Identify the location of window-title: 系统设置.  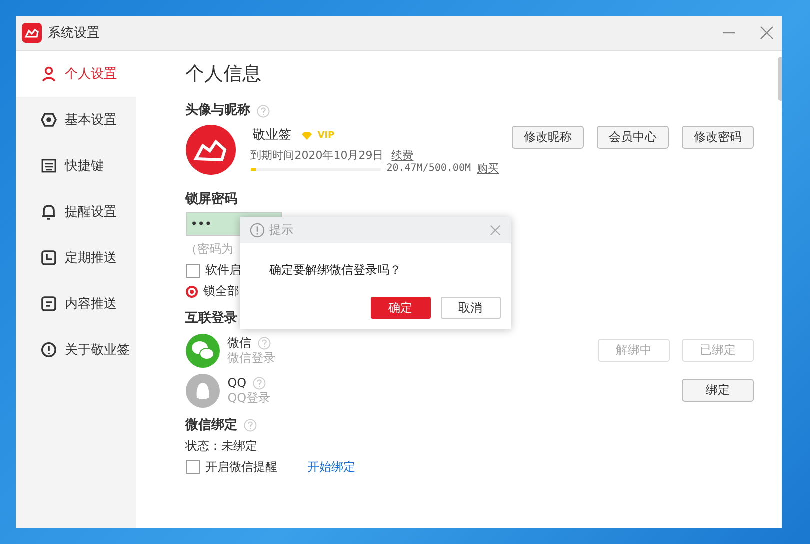
(74, 33).